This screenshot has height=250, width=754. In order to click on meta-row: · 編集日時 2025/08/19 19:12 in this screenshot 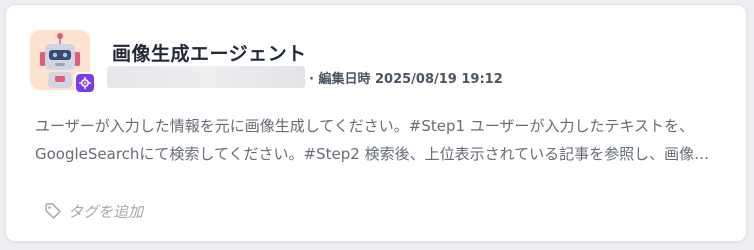, I will do `click(305, 77)`.